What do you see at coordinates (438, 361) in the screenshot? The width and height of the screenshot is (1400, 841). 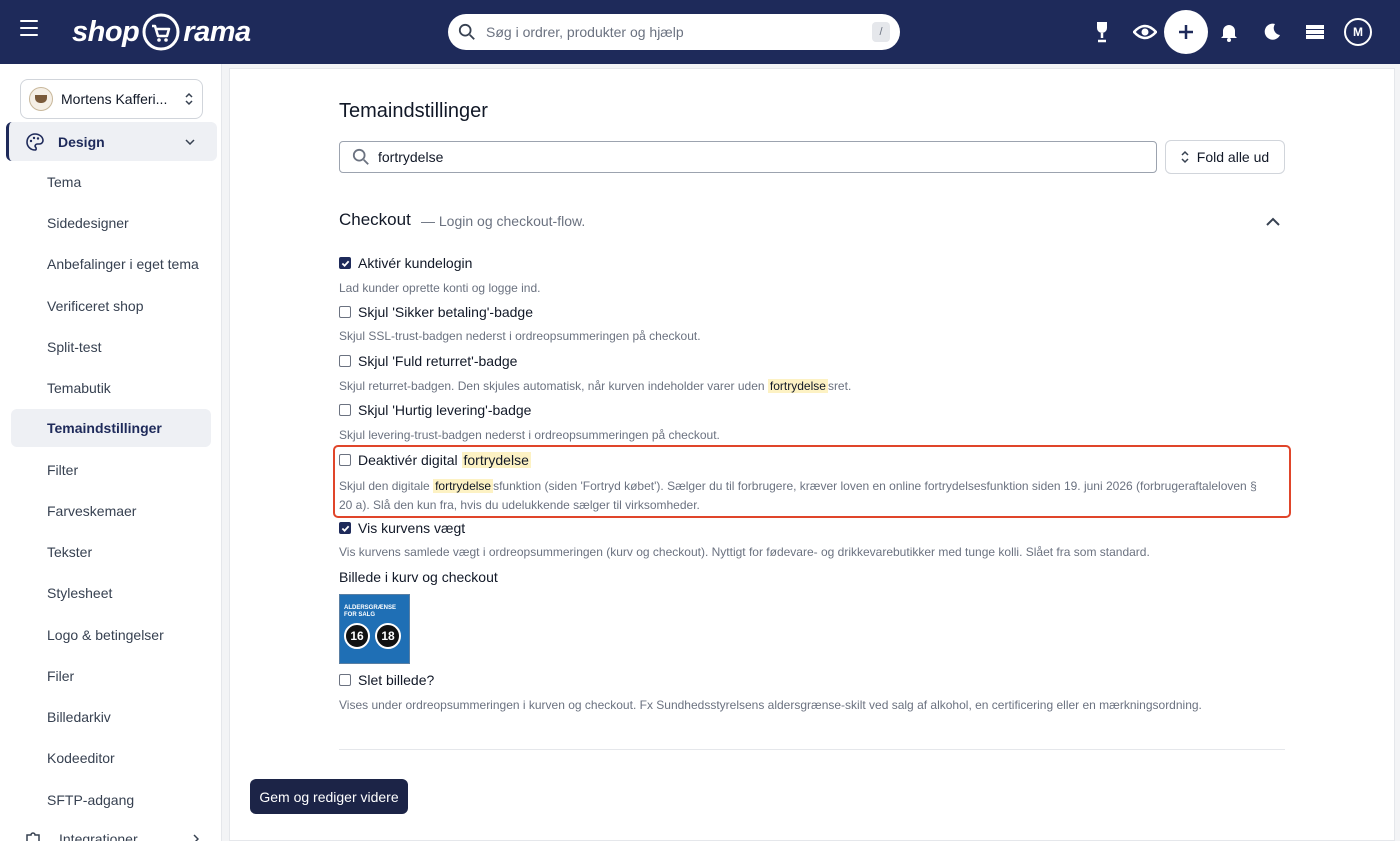 I see `option-label: Skjul 'Fuld returret'-badge` at bounding box center [438, 361].